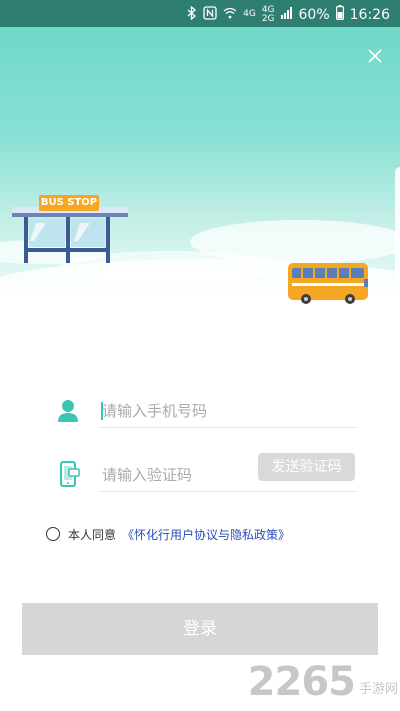 The height and width of the screenshot is (711, 400). I want to click on site-watermark: 2265 手游网, so click(323, 682).